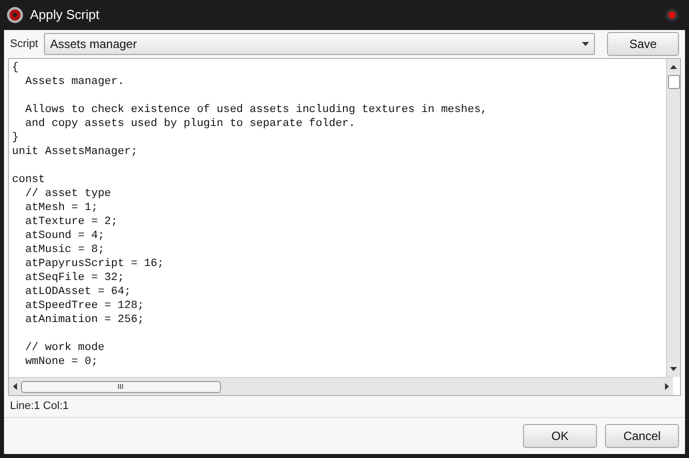 The image size is (689, 458). Describe the element at coordinates (24, 44) in the screenshot. I see `script-label: Script` at that location.